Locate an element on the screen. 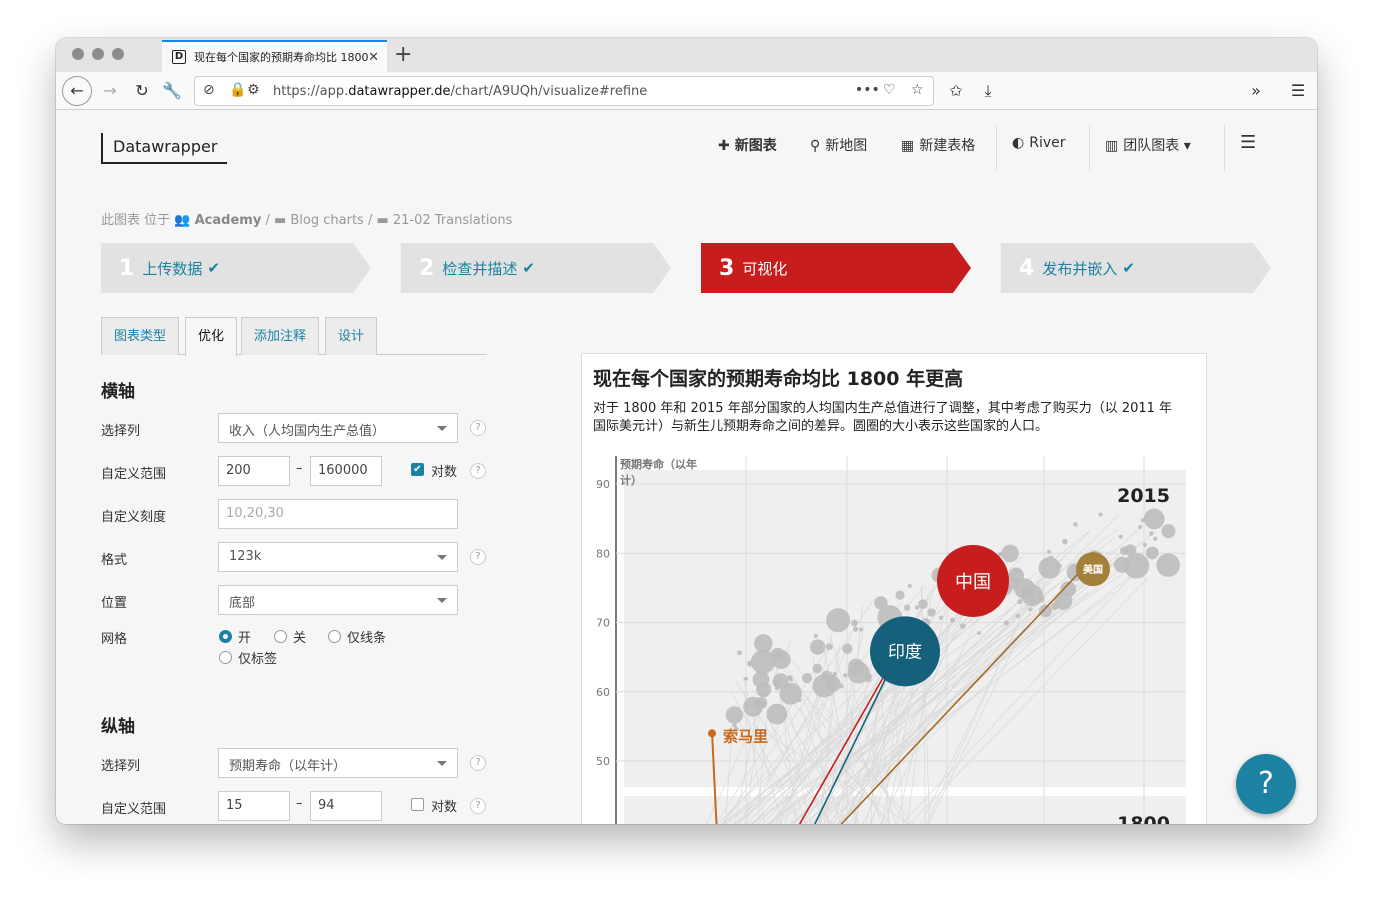  breadcrumb-folder: Blog charts is located at coordinates (326, 220).